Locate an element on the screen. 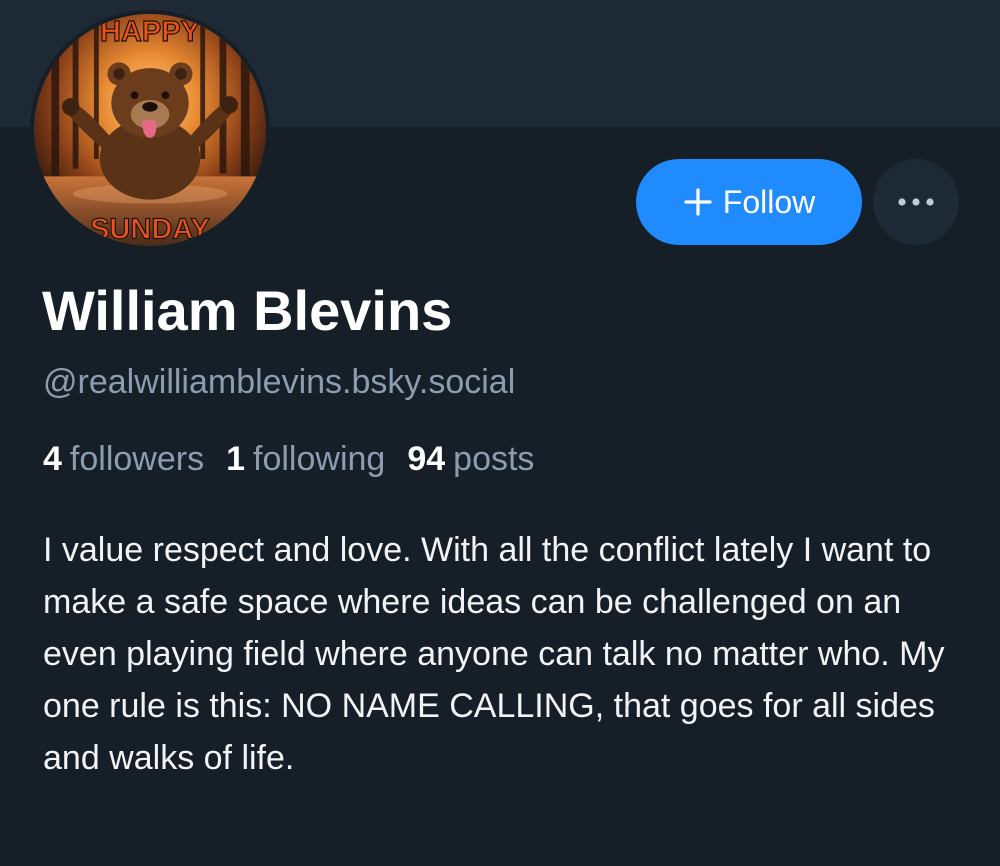 The width and height of the screenshot is (1000, 866). followers-count: 4 is located at coordinates (52, 459).